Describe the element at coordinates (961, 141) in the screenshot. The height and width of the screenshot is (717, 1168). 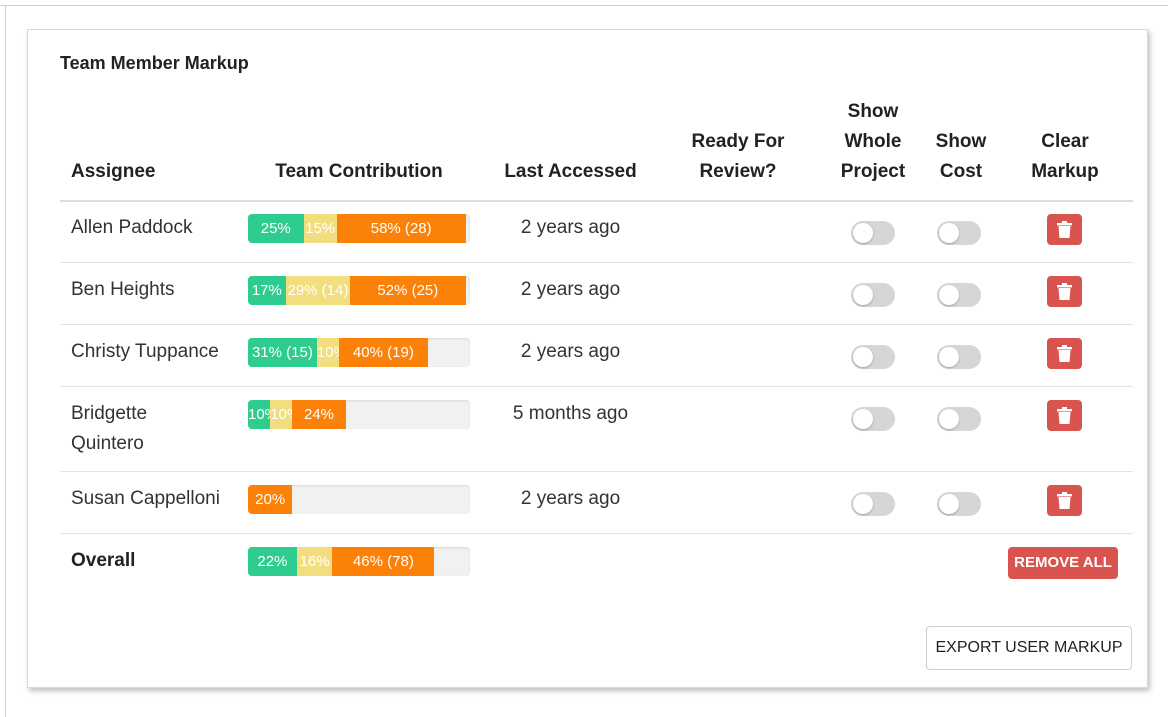
I see `header-show-cost-line1: Show` at that location.